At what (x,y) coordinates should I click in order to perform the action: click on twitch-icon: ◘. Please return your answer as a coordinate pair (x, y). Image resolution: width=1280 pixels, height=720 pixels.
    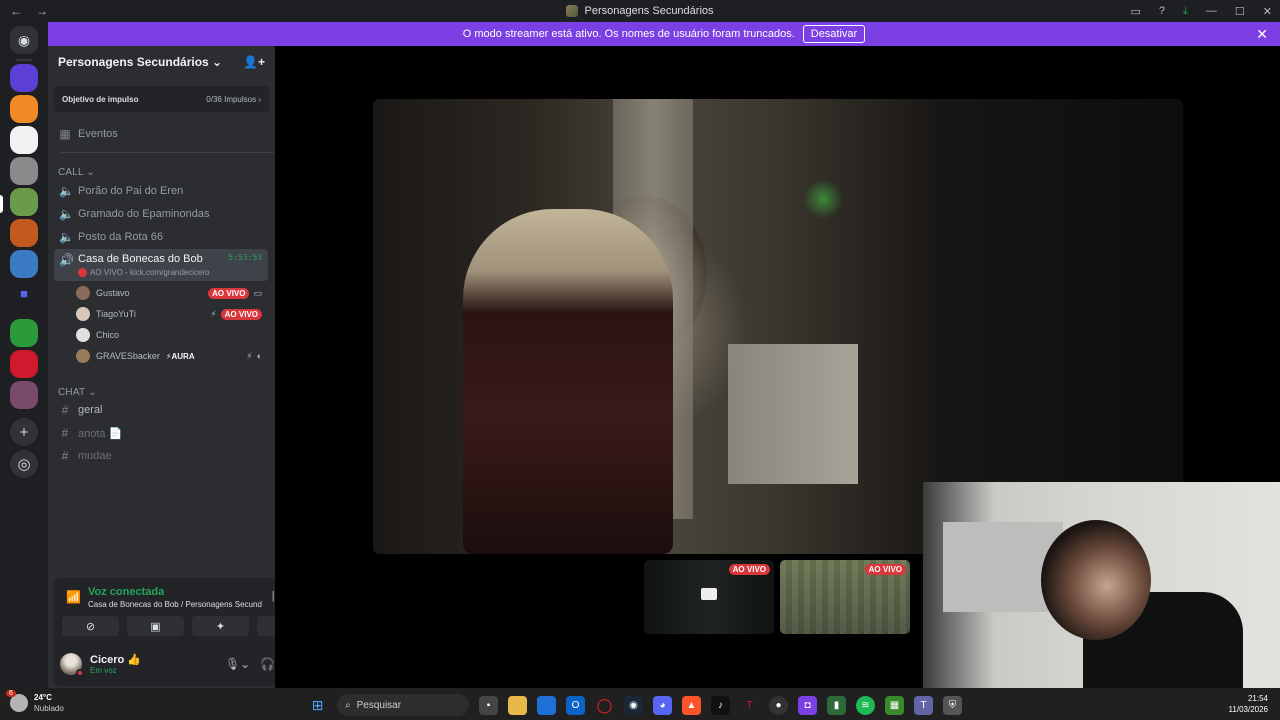
    Looking at the image, I should click on (807, 705).